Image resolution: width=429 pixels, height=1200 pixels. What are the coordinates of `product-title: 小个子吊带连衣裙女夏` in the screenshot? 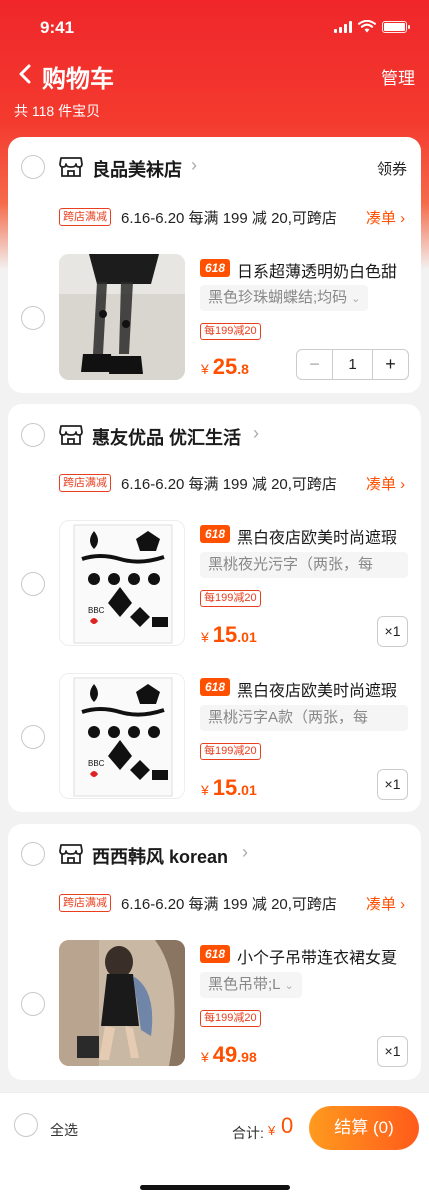 It's located at (325, 956).